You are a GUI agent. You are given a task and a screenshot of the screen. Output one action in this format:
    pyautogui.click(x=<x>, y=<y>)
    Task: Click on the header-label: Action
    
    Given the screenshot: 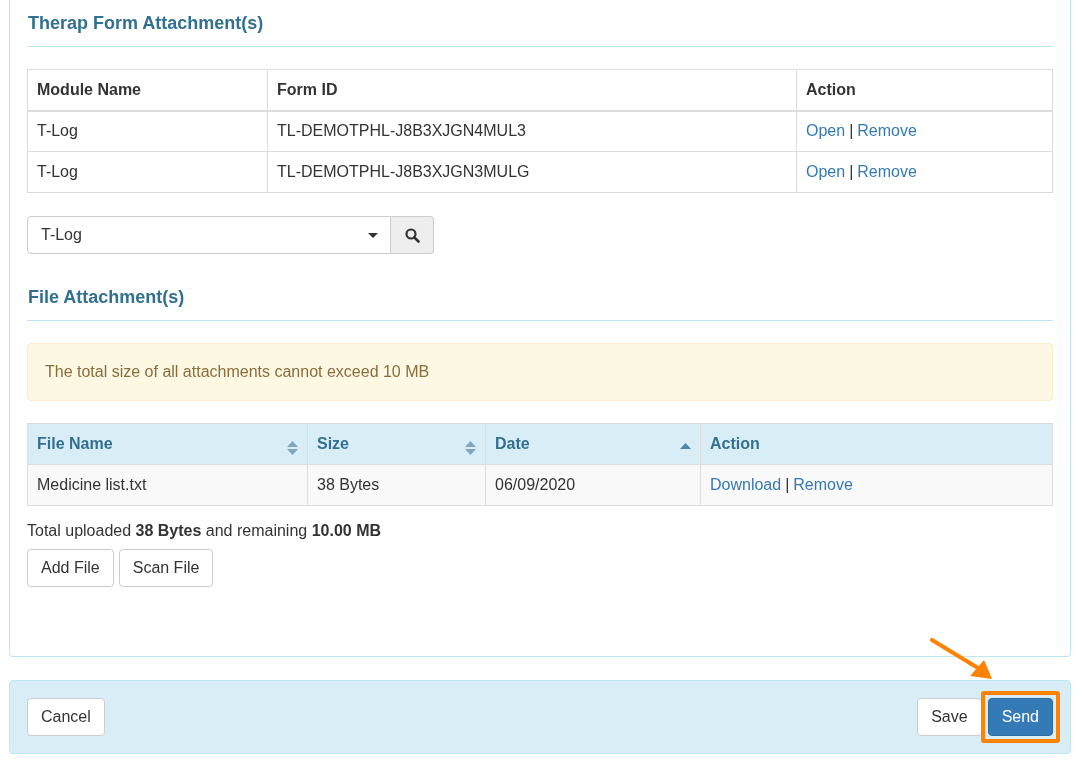 What is the action you would take?
    pyautogui.click(x=735, y=443)
    